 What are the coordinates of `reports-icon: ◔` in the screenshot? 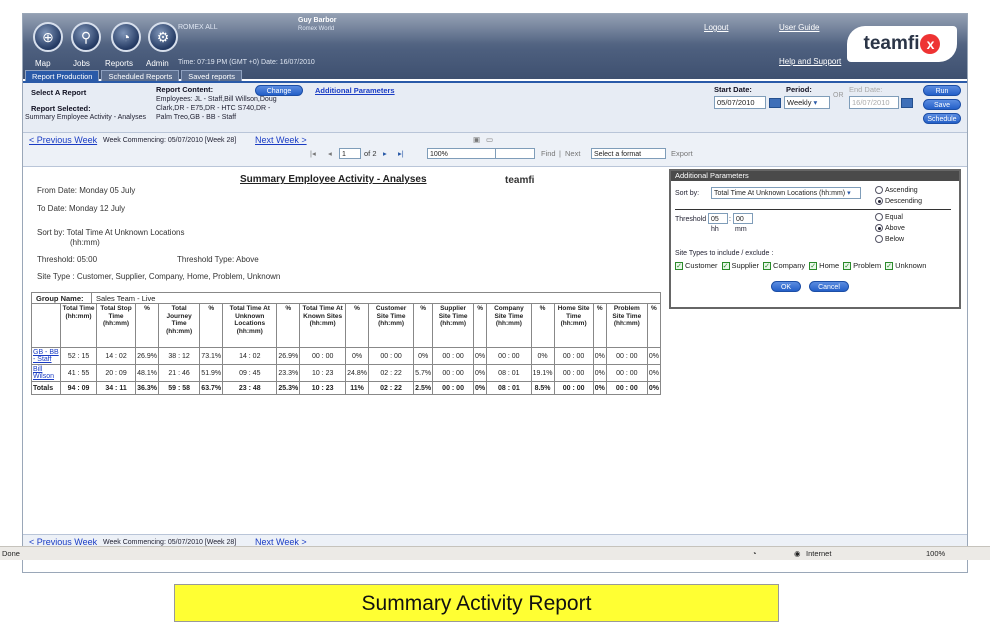 It's located at (126, 37).